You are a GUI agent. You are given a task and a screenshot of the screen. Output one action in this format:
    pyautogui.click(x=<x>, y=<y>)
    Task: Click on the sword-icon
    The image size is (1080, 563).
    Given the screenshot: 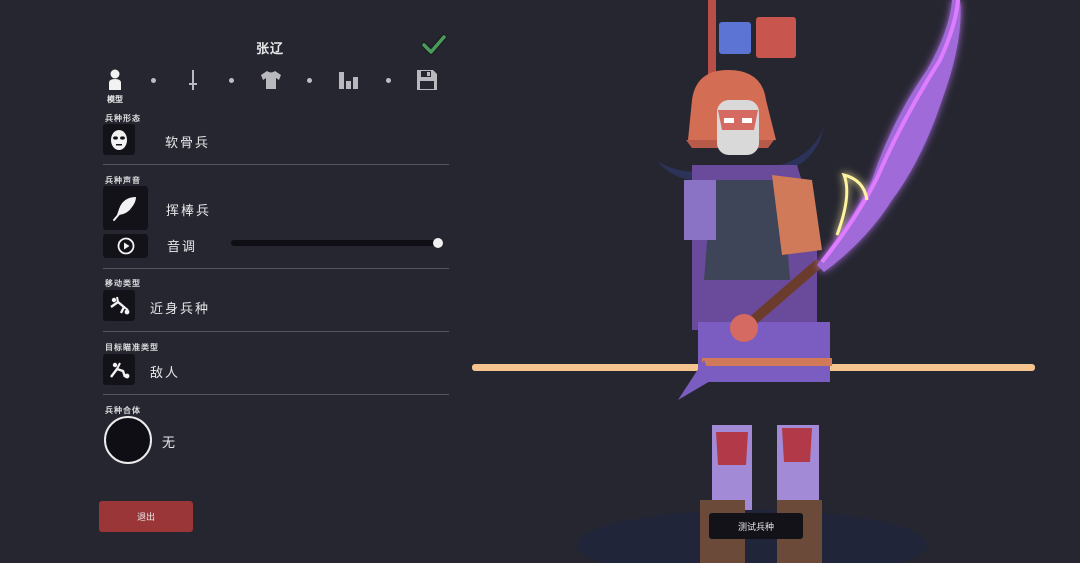 What is the action you would take?
    pyautogui.click(x=193, y=80)
    